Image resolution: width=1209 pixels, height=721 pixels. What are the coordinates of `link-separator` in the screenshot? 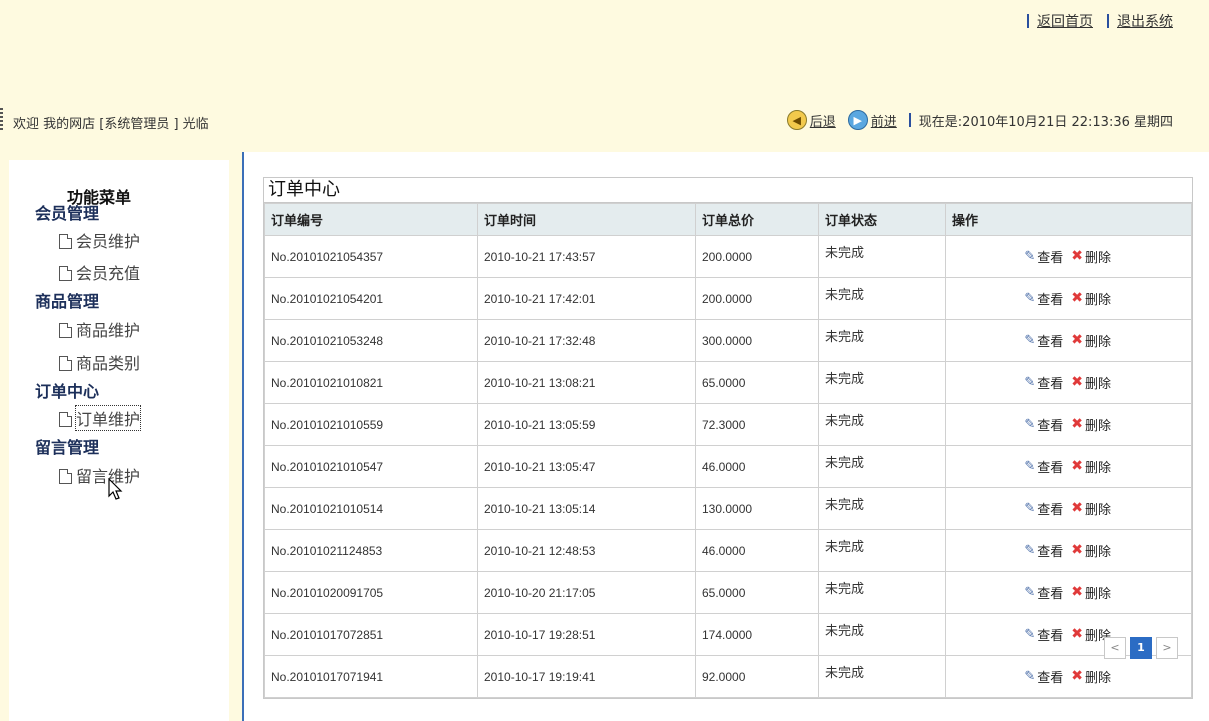 It's located at (1108, 21).